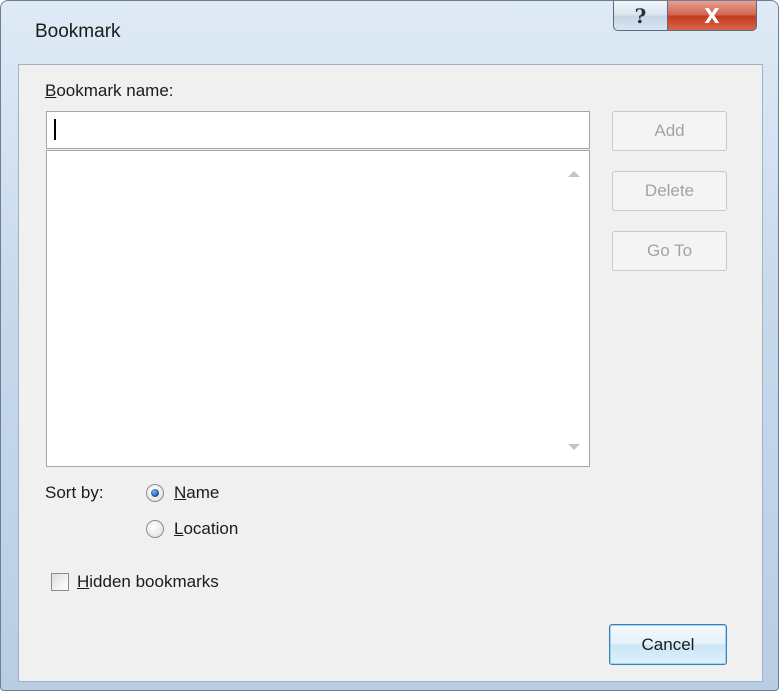 This screenshot has width=779, height=691. I want to click on sort-location-label: Location, so click(206, 529).